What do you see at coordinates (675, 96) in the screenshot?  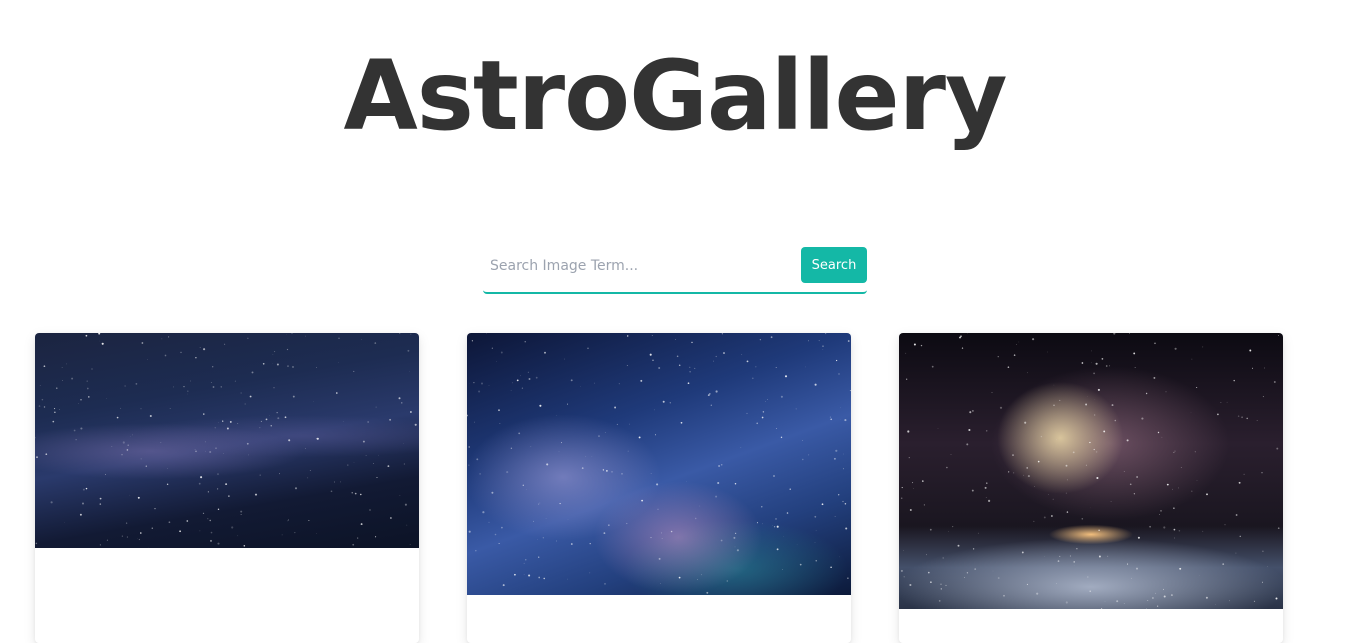 I see `page-title: AstroGallery` at bounding box center [675, 96].